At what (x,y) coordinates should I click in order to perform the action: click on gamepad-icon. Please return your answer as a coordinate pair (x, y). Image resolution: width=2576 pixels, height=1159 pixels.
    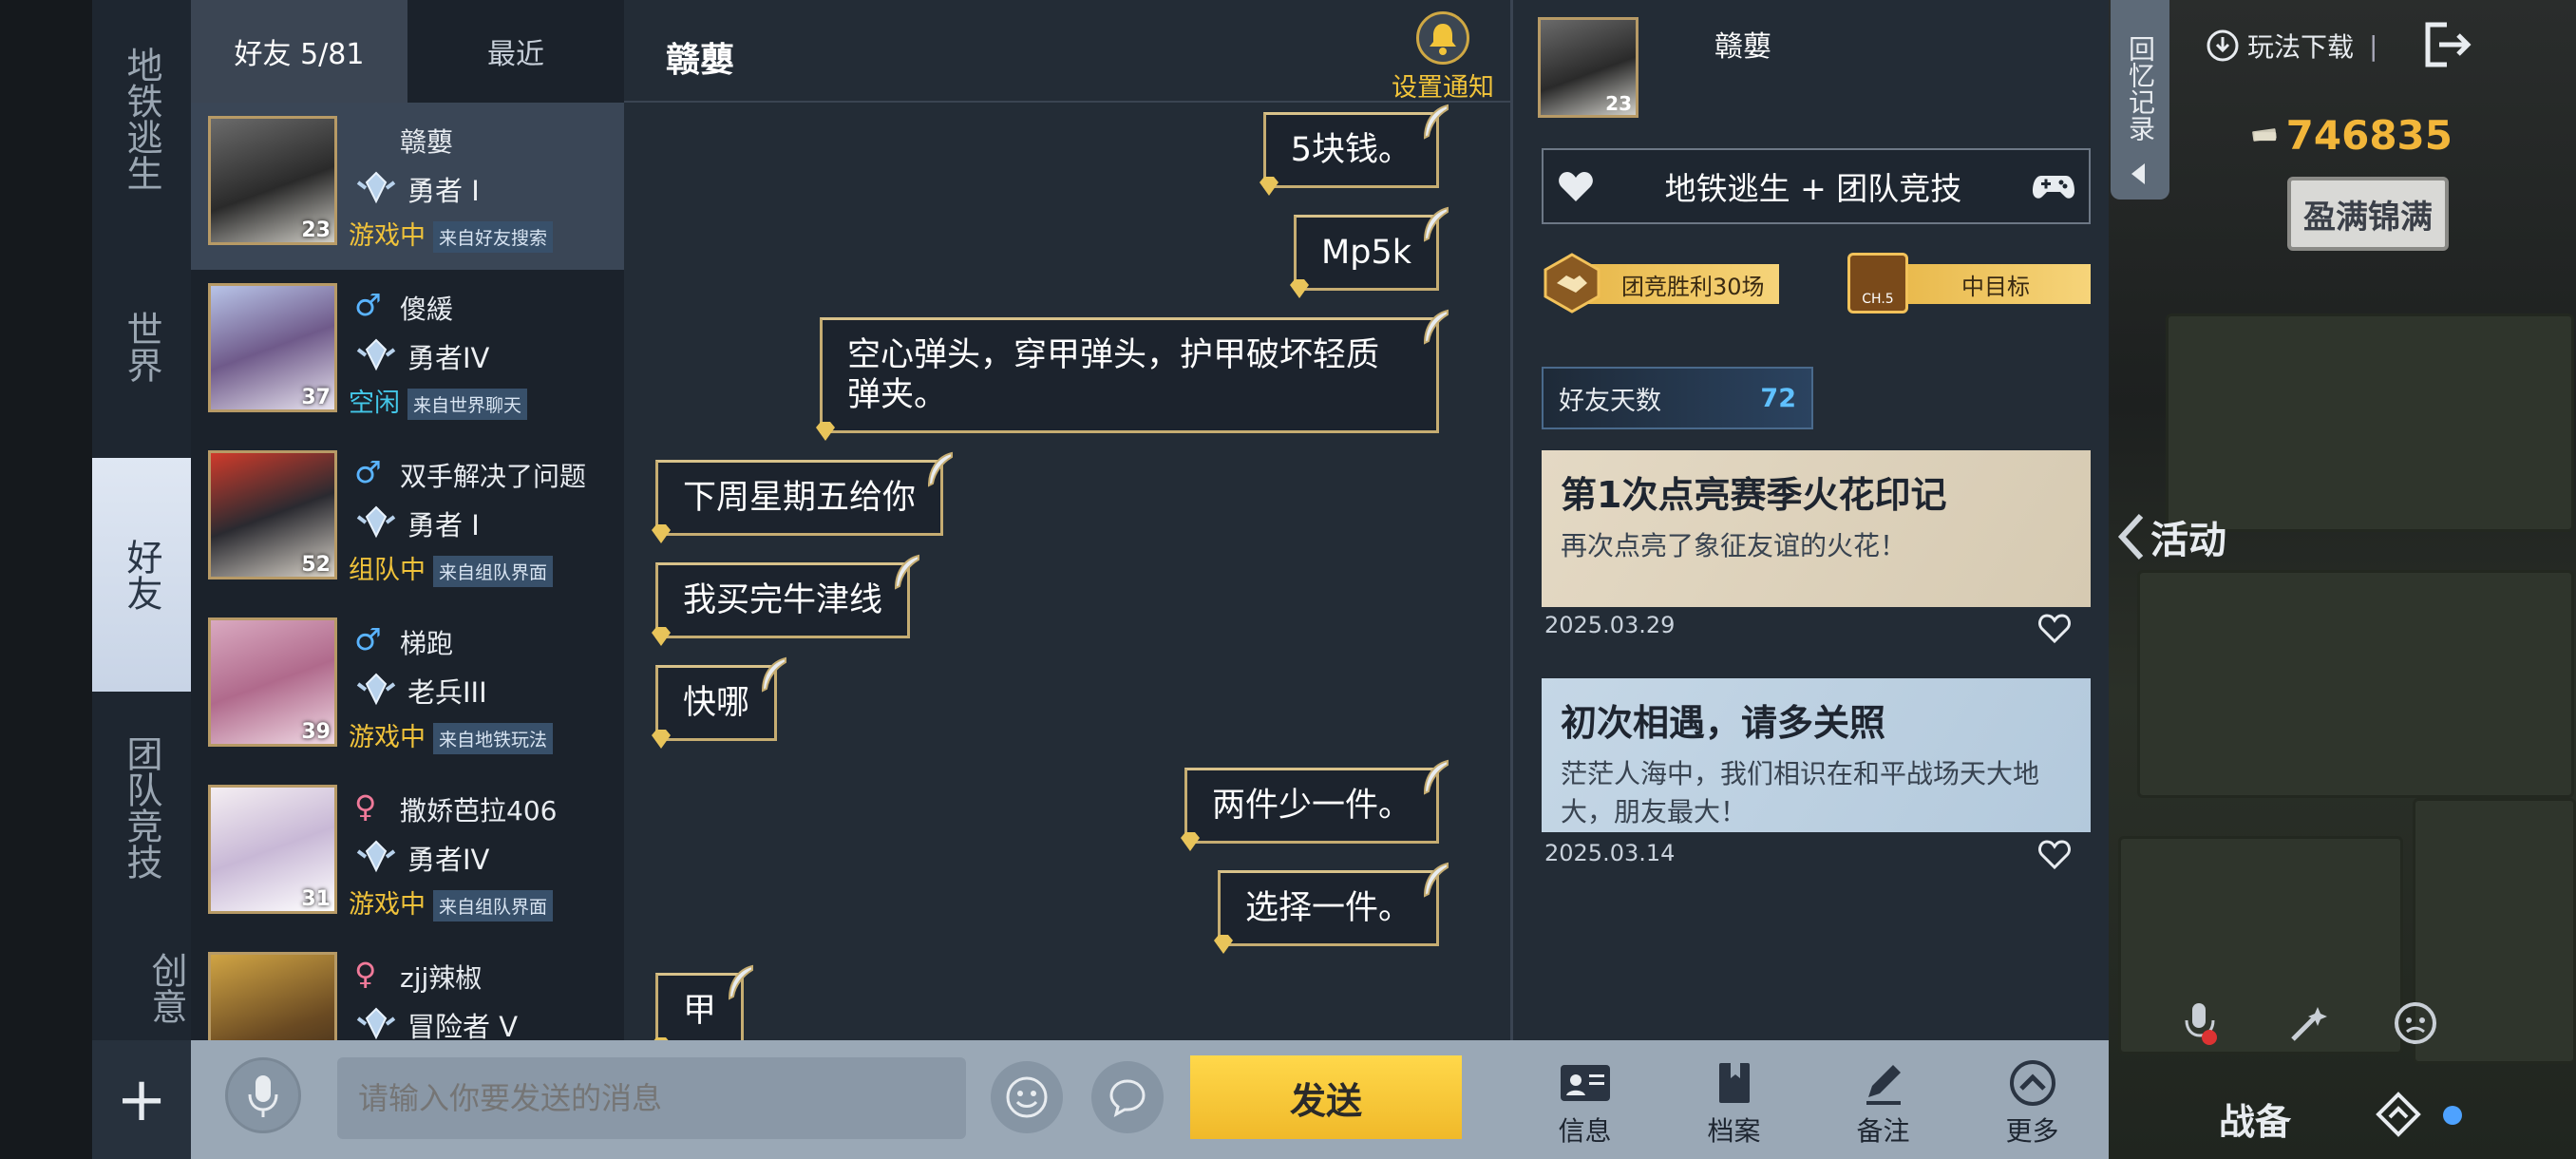
    Looking at the image, I should click on (2053, 187).